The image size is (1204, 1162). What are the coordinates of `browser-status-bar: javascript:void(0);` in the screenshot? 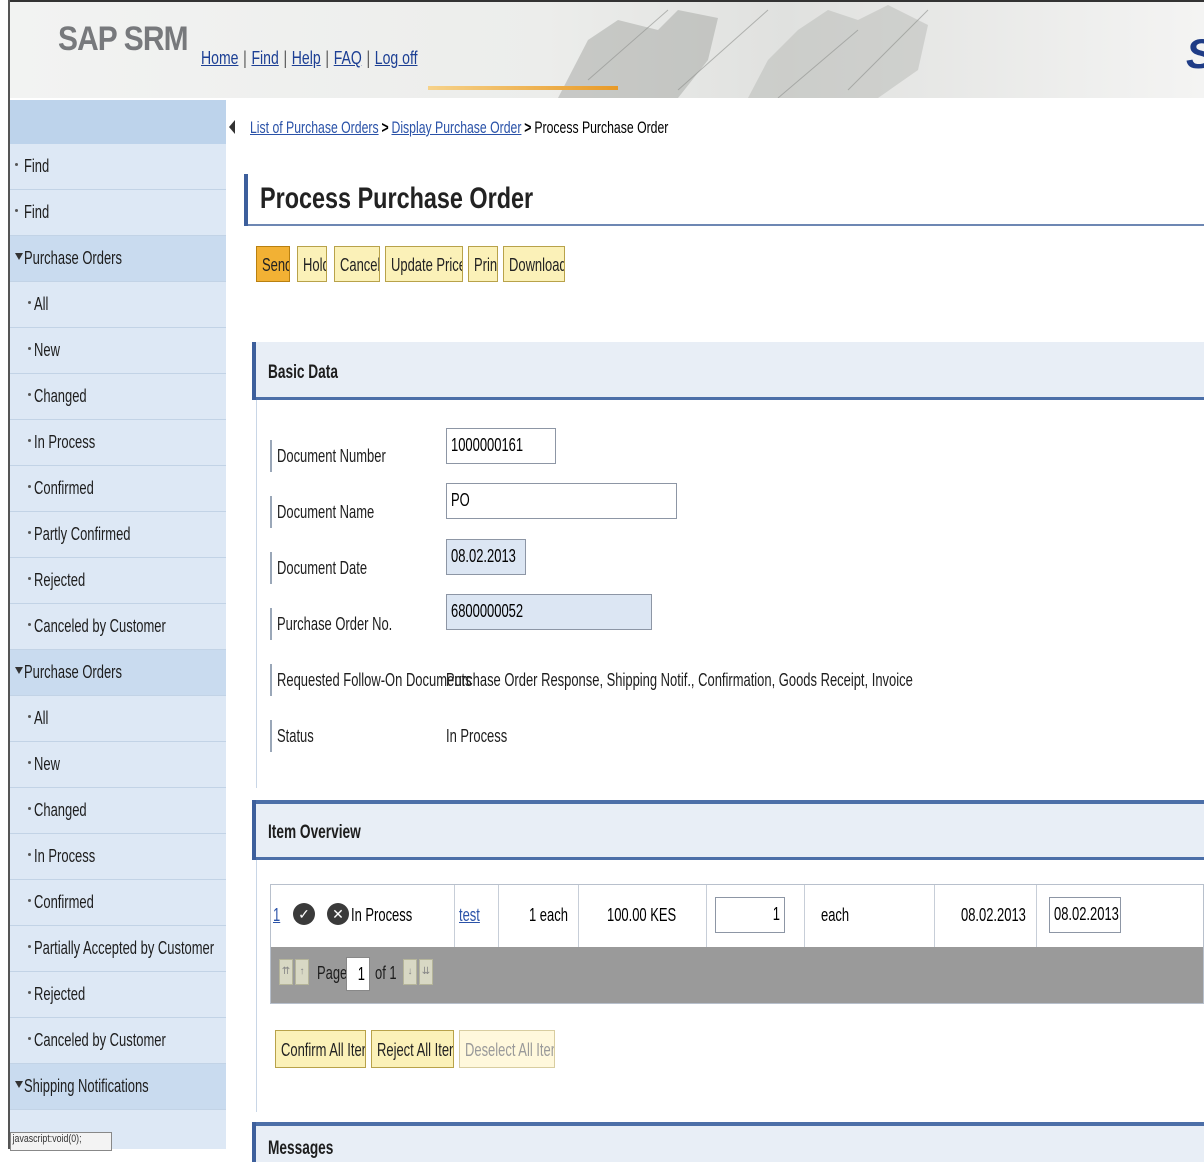 It's located at (61, 1141).